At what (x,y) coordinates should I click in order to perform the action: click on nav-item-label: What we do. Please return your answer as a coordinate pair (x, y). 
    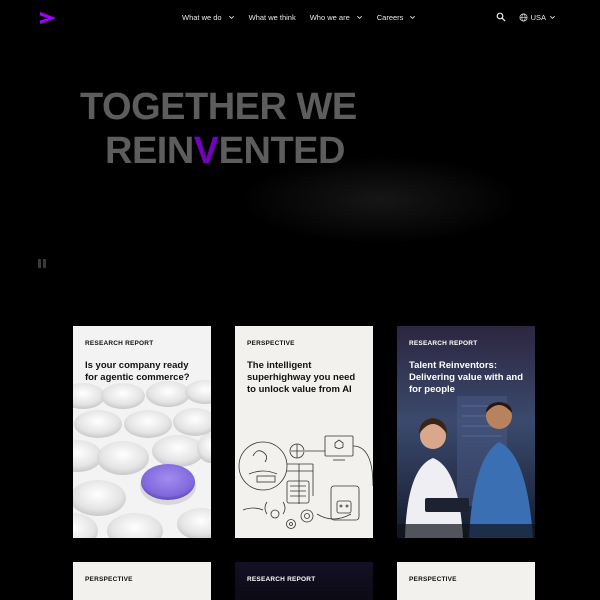
    Looking at the image, I should click on (202, 17).